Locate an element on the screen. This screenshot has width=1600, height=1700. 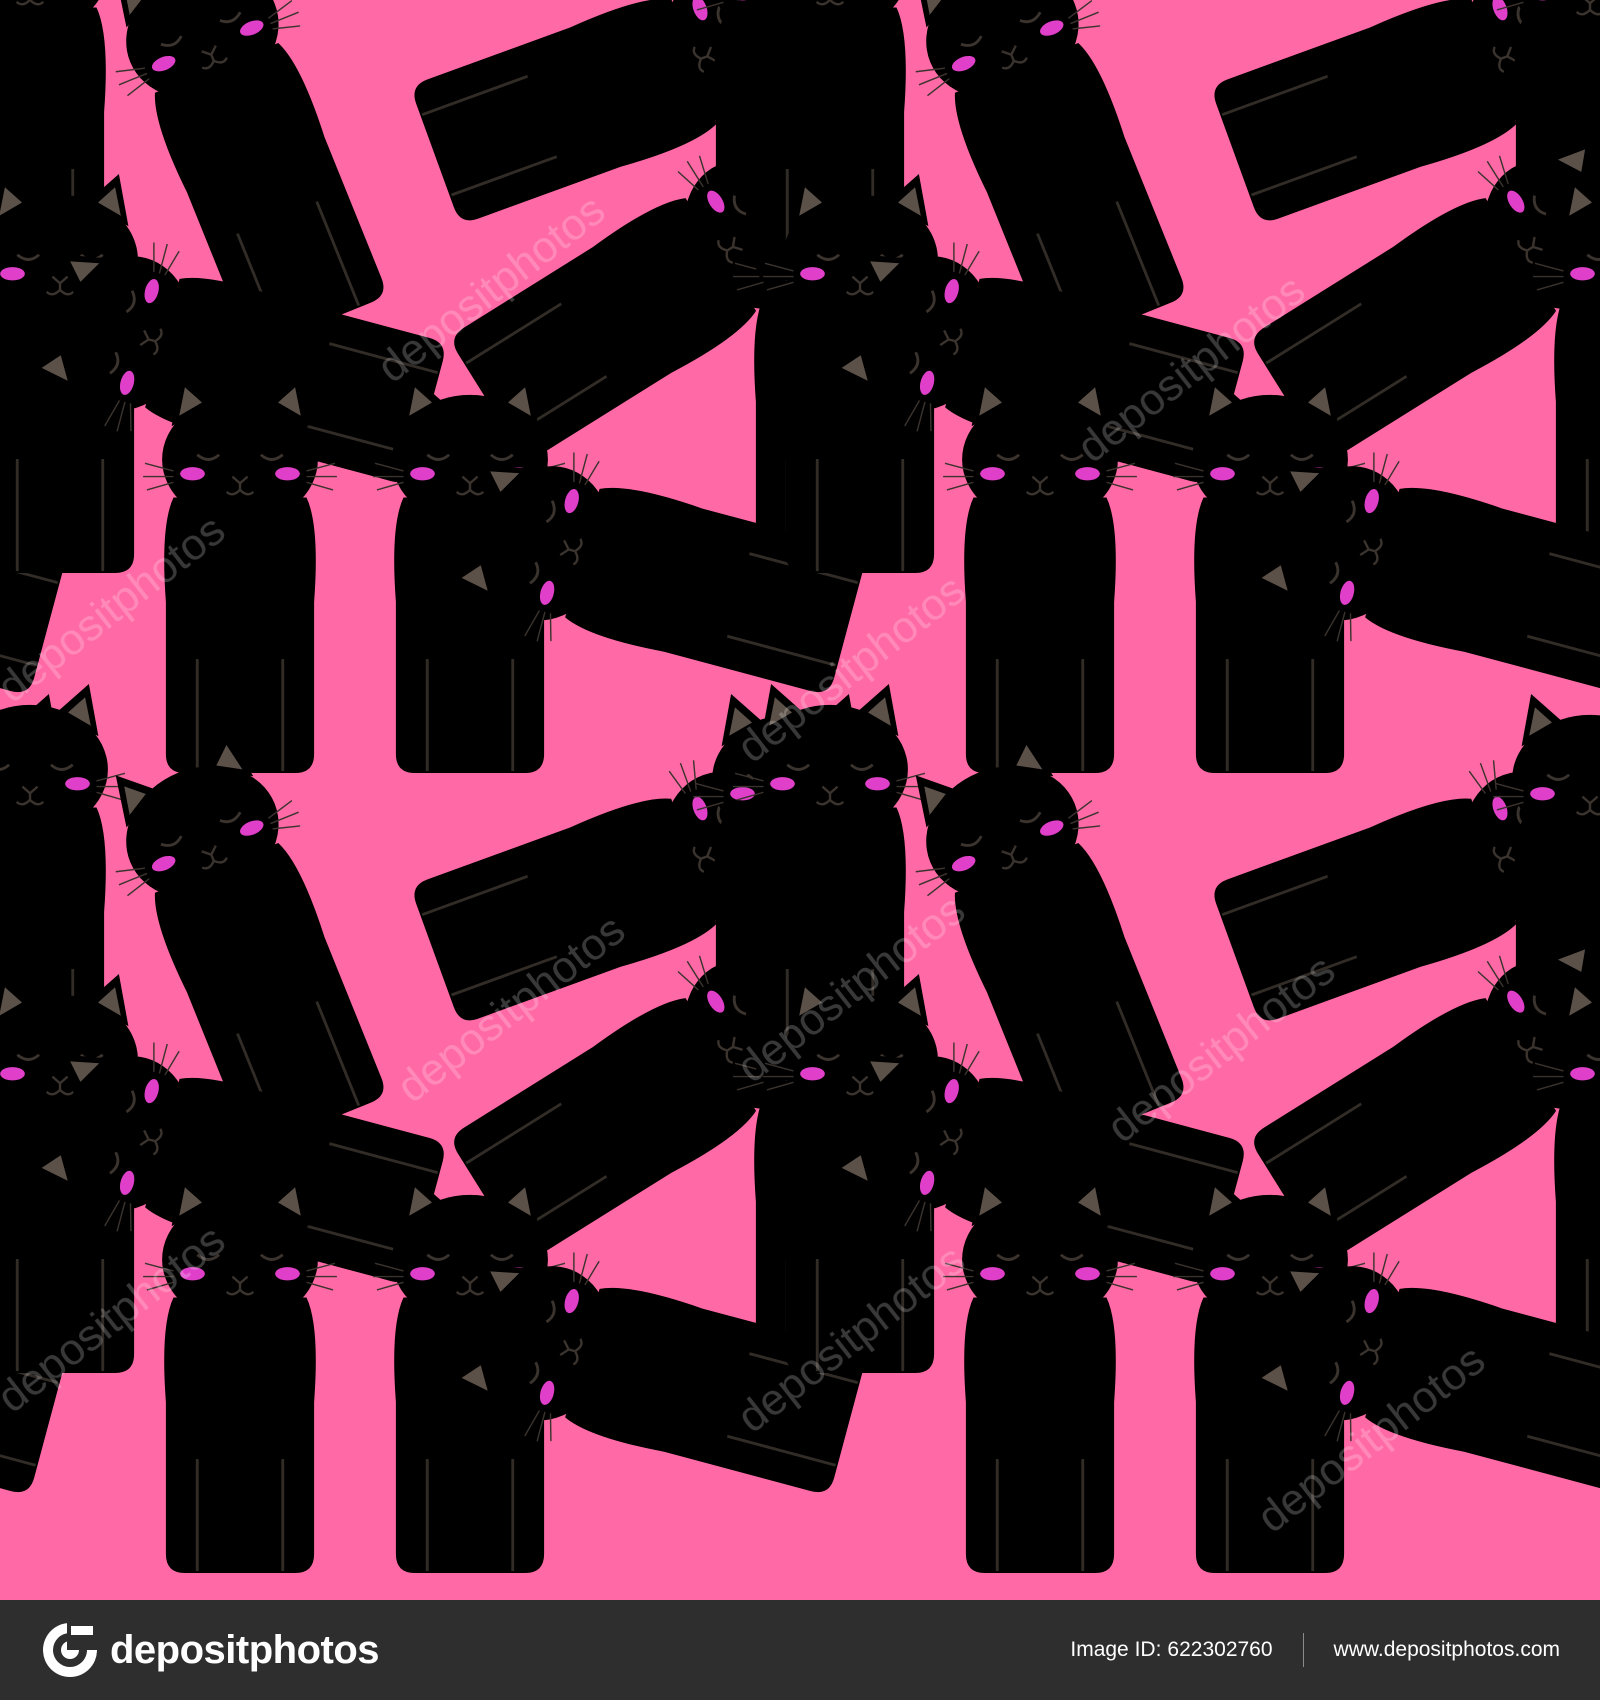
image-id-label: Image ID: is located at coordinates (1116, 1649).